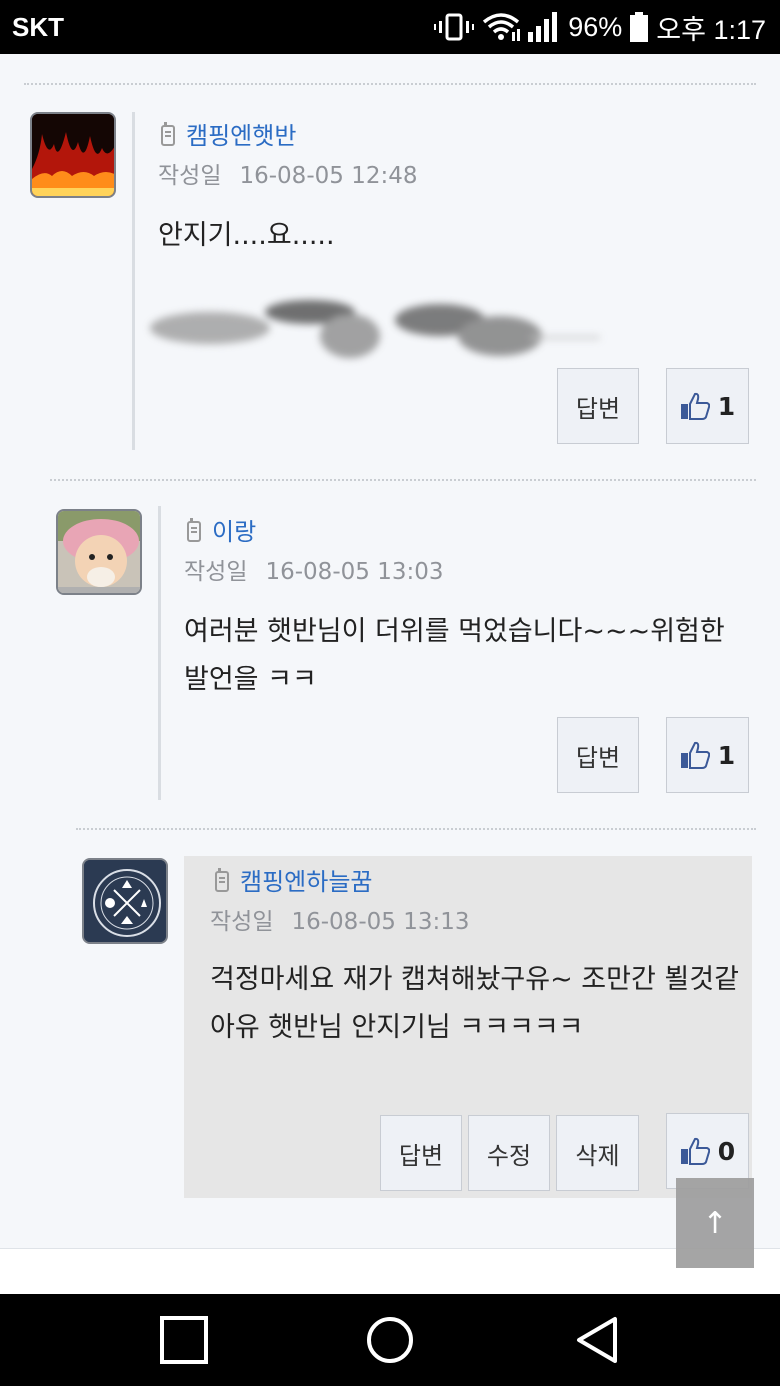  I want to click on signal-icon, so click(544, 27).